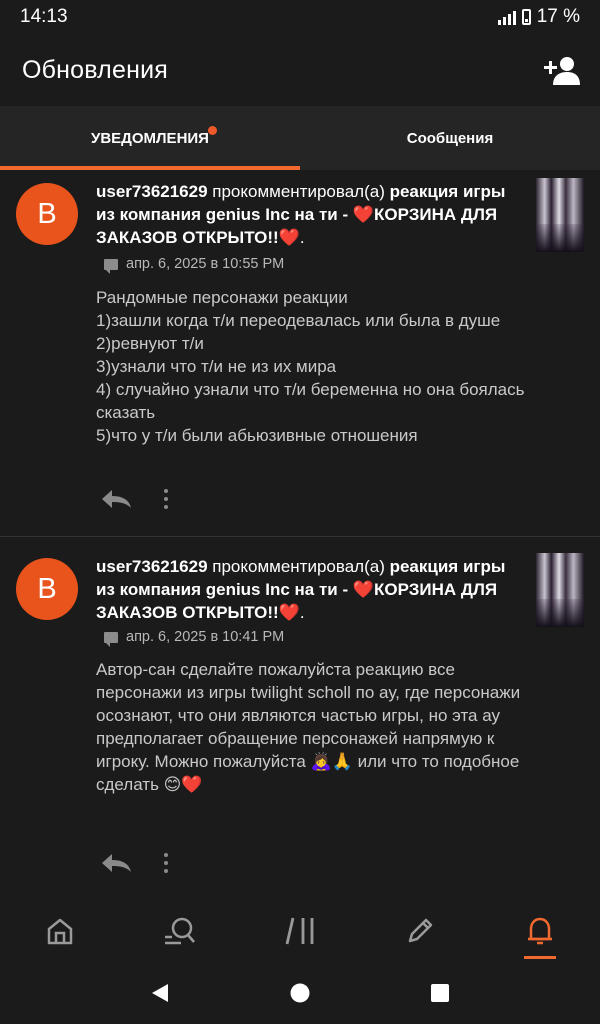 The image size is (600, 1024). I want to click on tab-bar: УВЕДОМЛЕНИЯ Сообщения, so click(300, 138).